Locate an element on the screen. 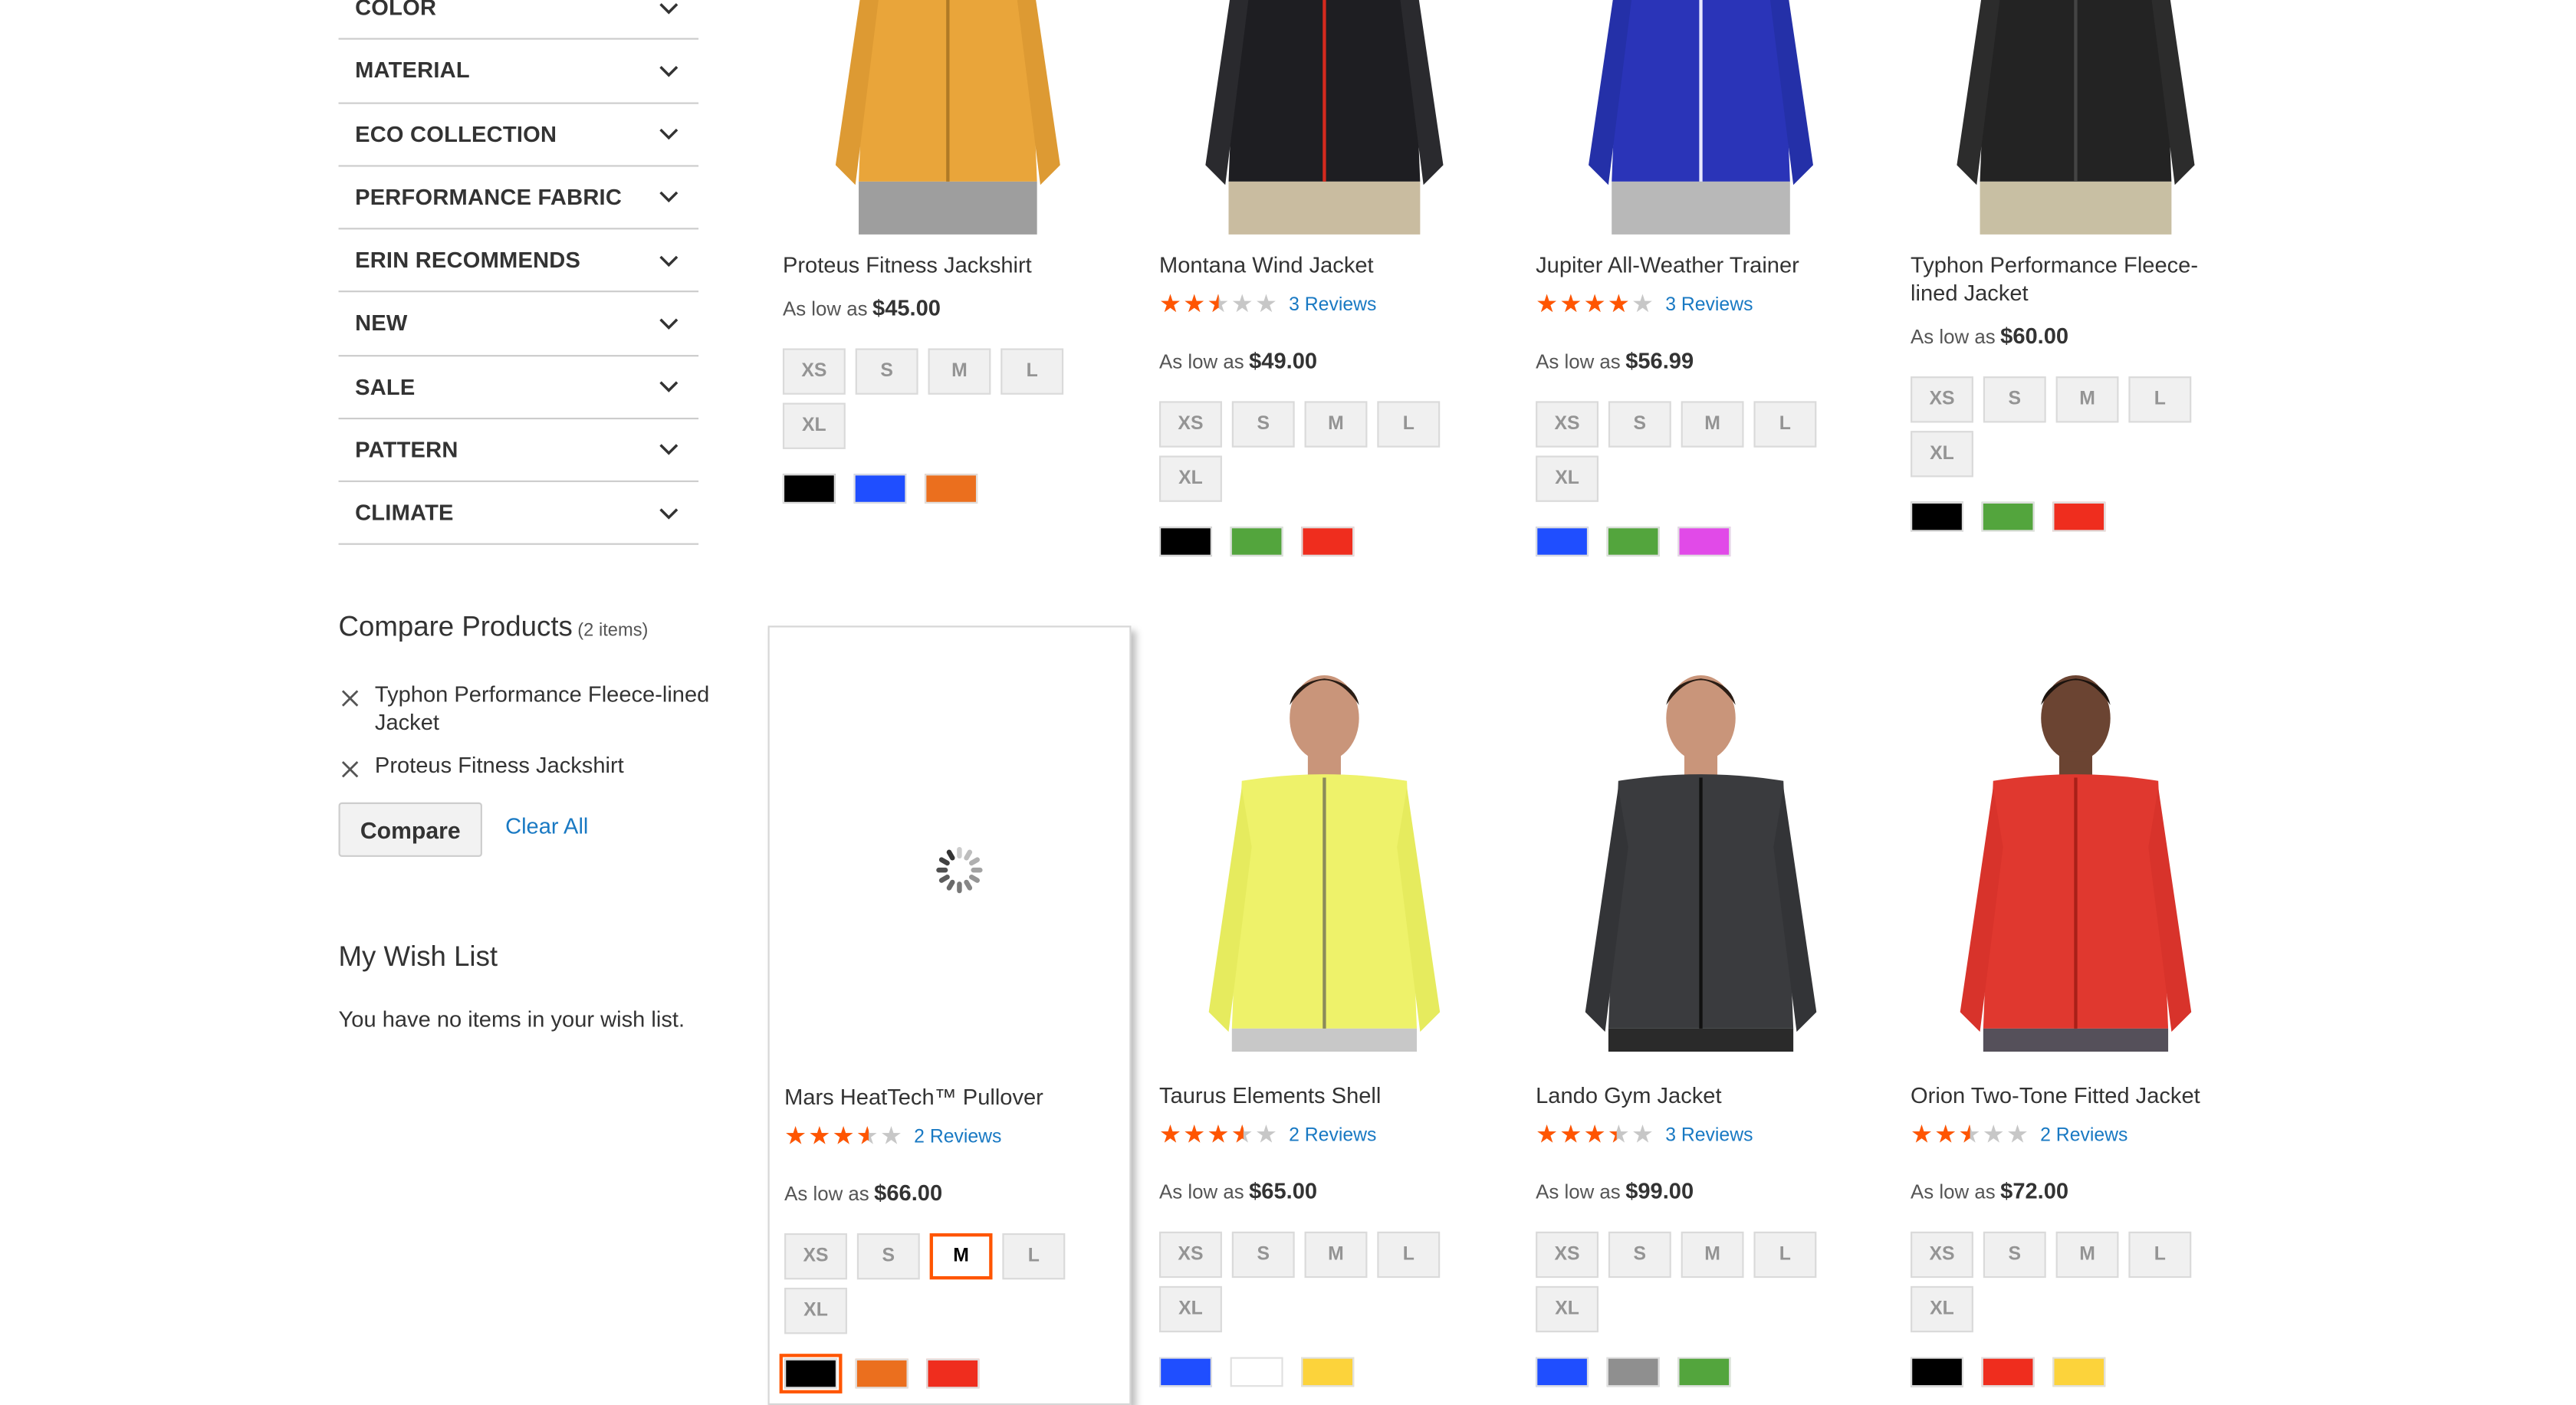 The image size is (2576, 1405). filter-sale: SALE is located at coordinates (519, 387).